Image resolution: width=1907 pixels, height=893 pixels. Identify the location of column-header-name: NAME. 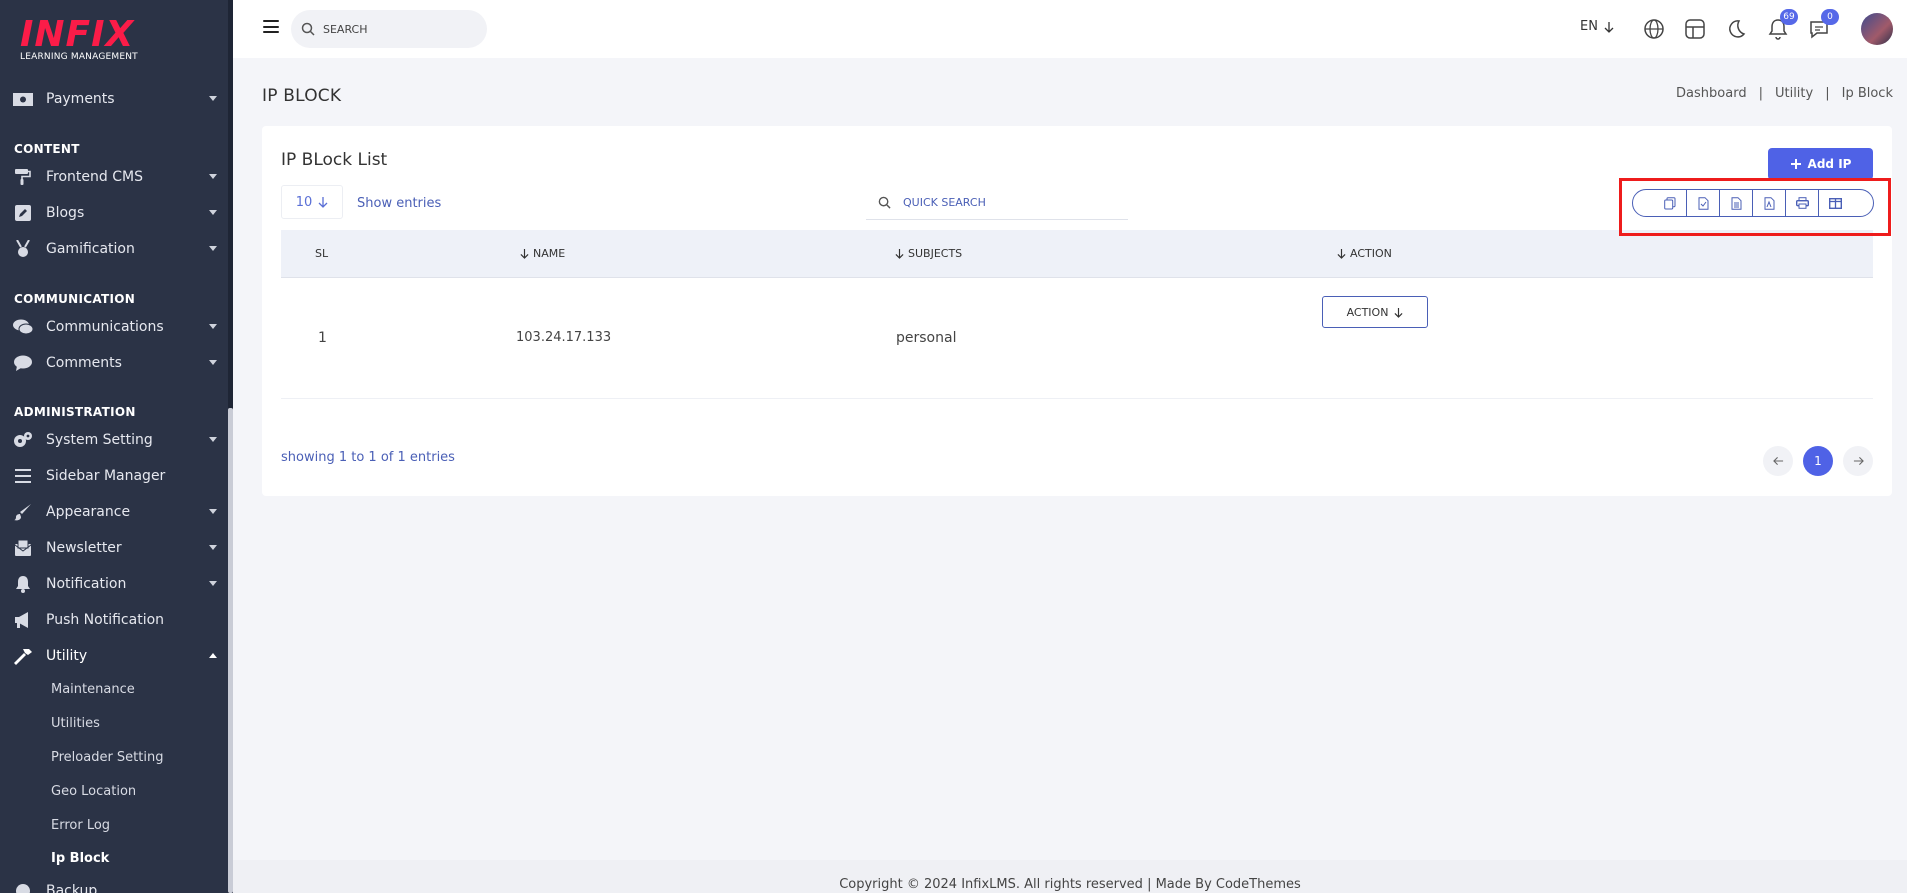
(542, 253).